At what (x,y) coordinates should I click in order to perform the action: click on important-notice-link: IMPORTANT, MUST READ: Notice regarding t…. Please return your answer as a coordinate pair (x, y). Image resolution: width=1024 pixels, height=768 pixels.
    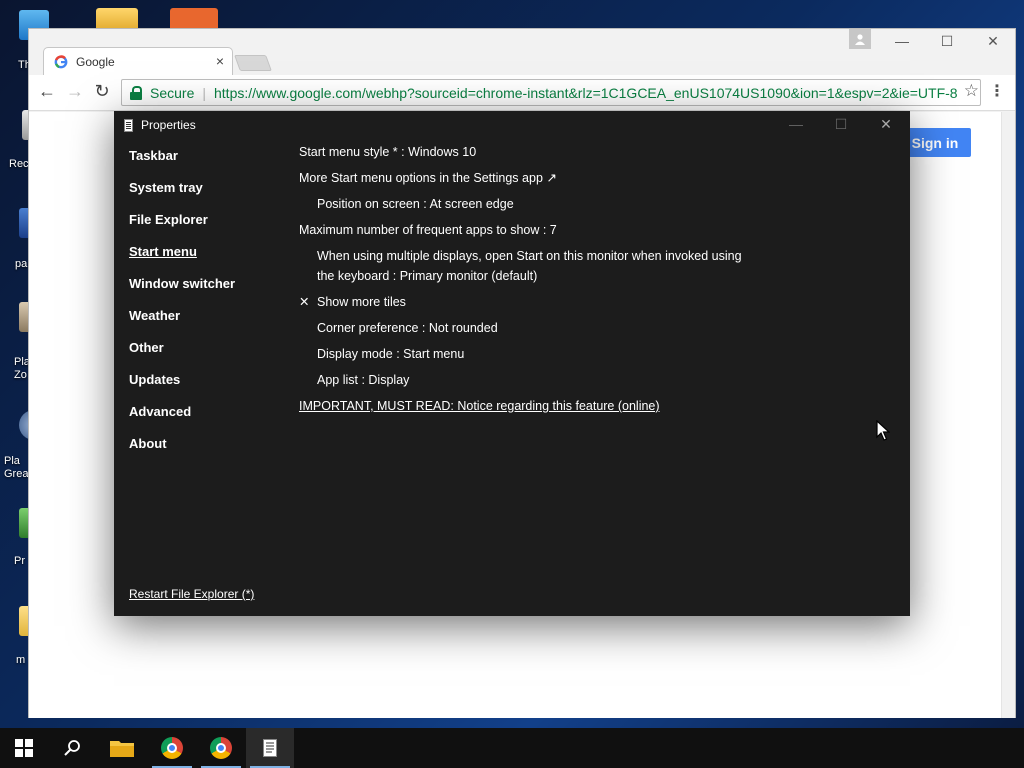
    Looking at the image, I should click on (479, 406).